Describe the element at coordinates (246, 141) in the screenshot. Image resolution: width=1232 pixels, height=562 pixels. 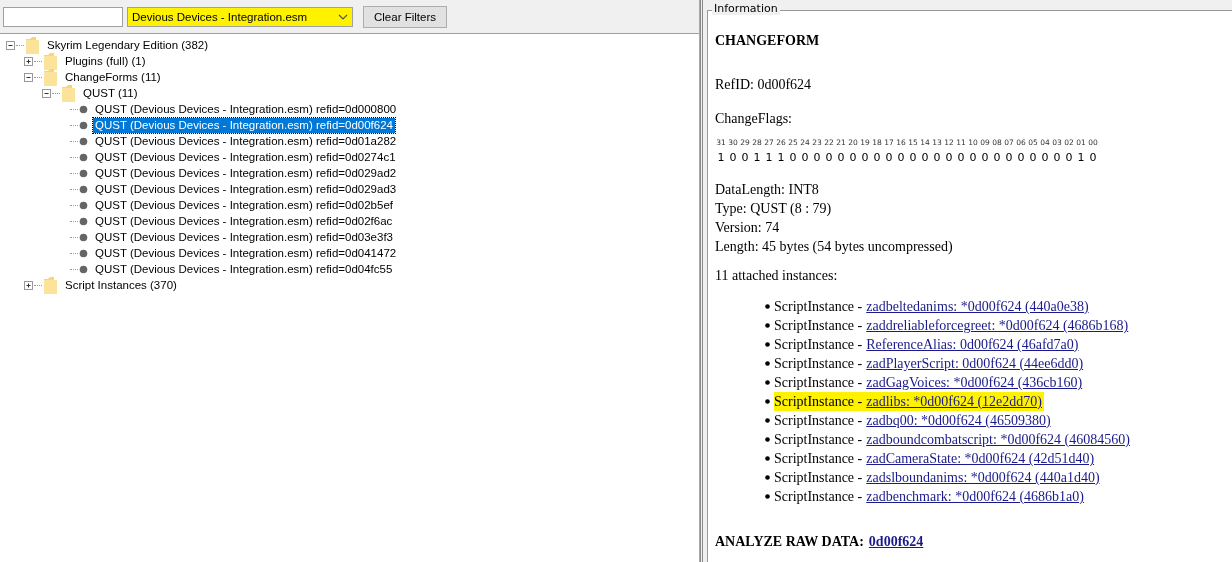
I see `tree-item: QUST (Devious Devices - Integration.esm) refid=0d01a282` at that location.